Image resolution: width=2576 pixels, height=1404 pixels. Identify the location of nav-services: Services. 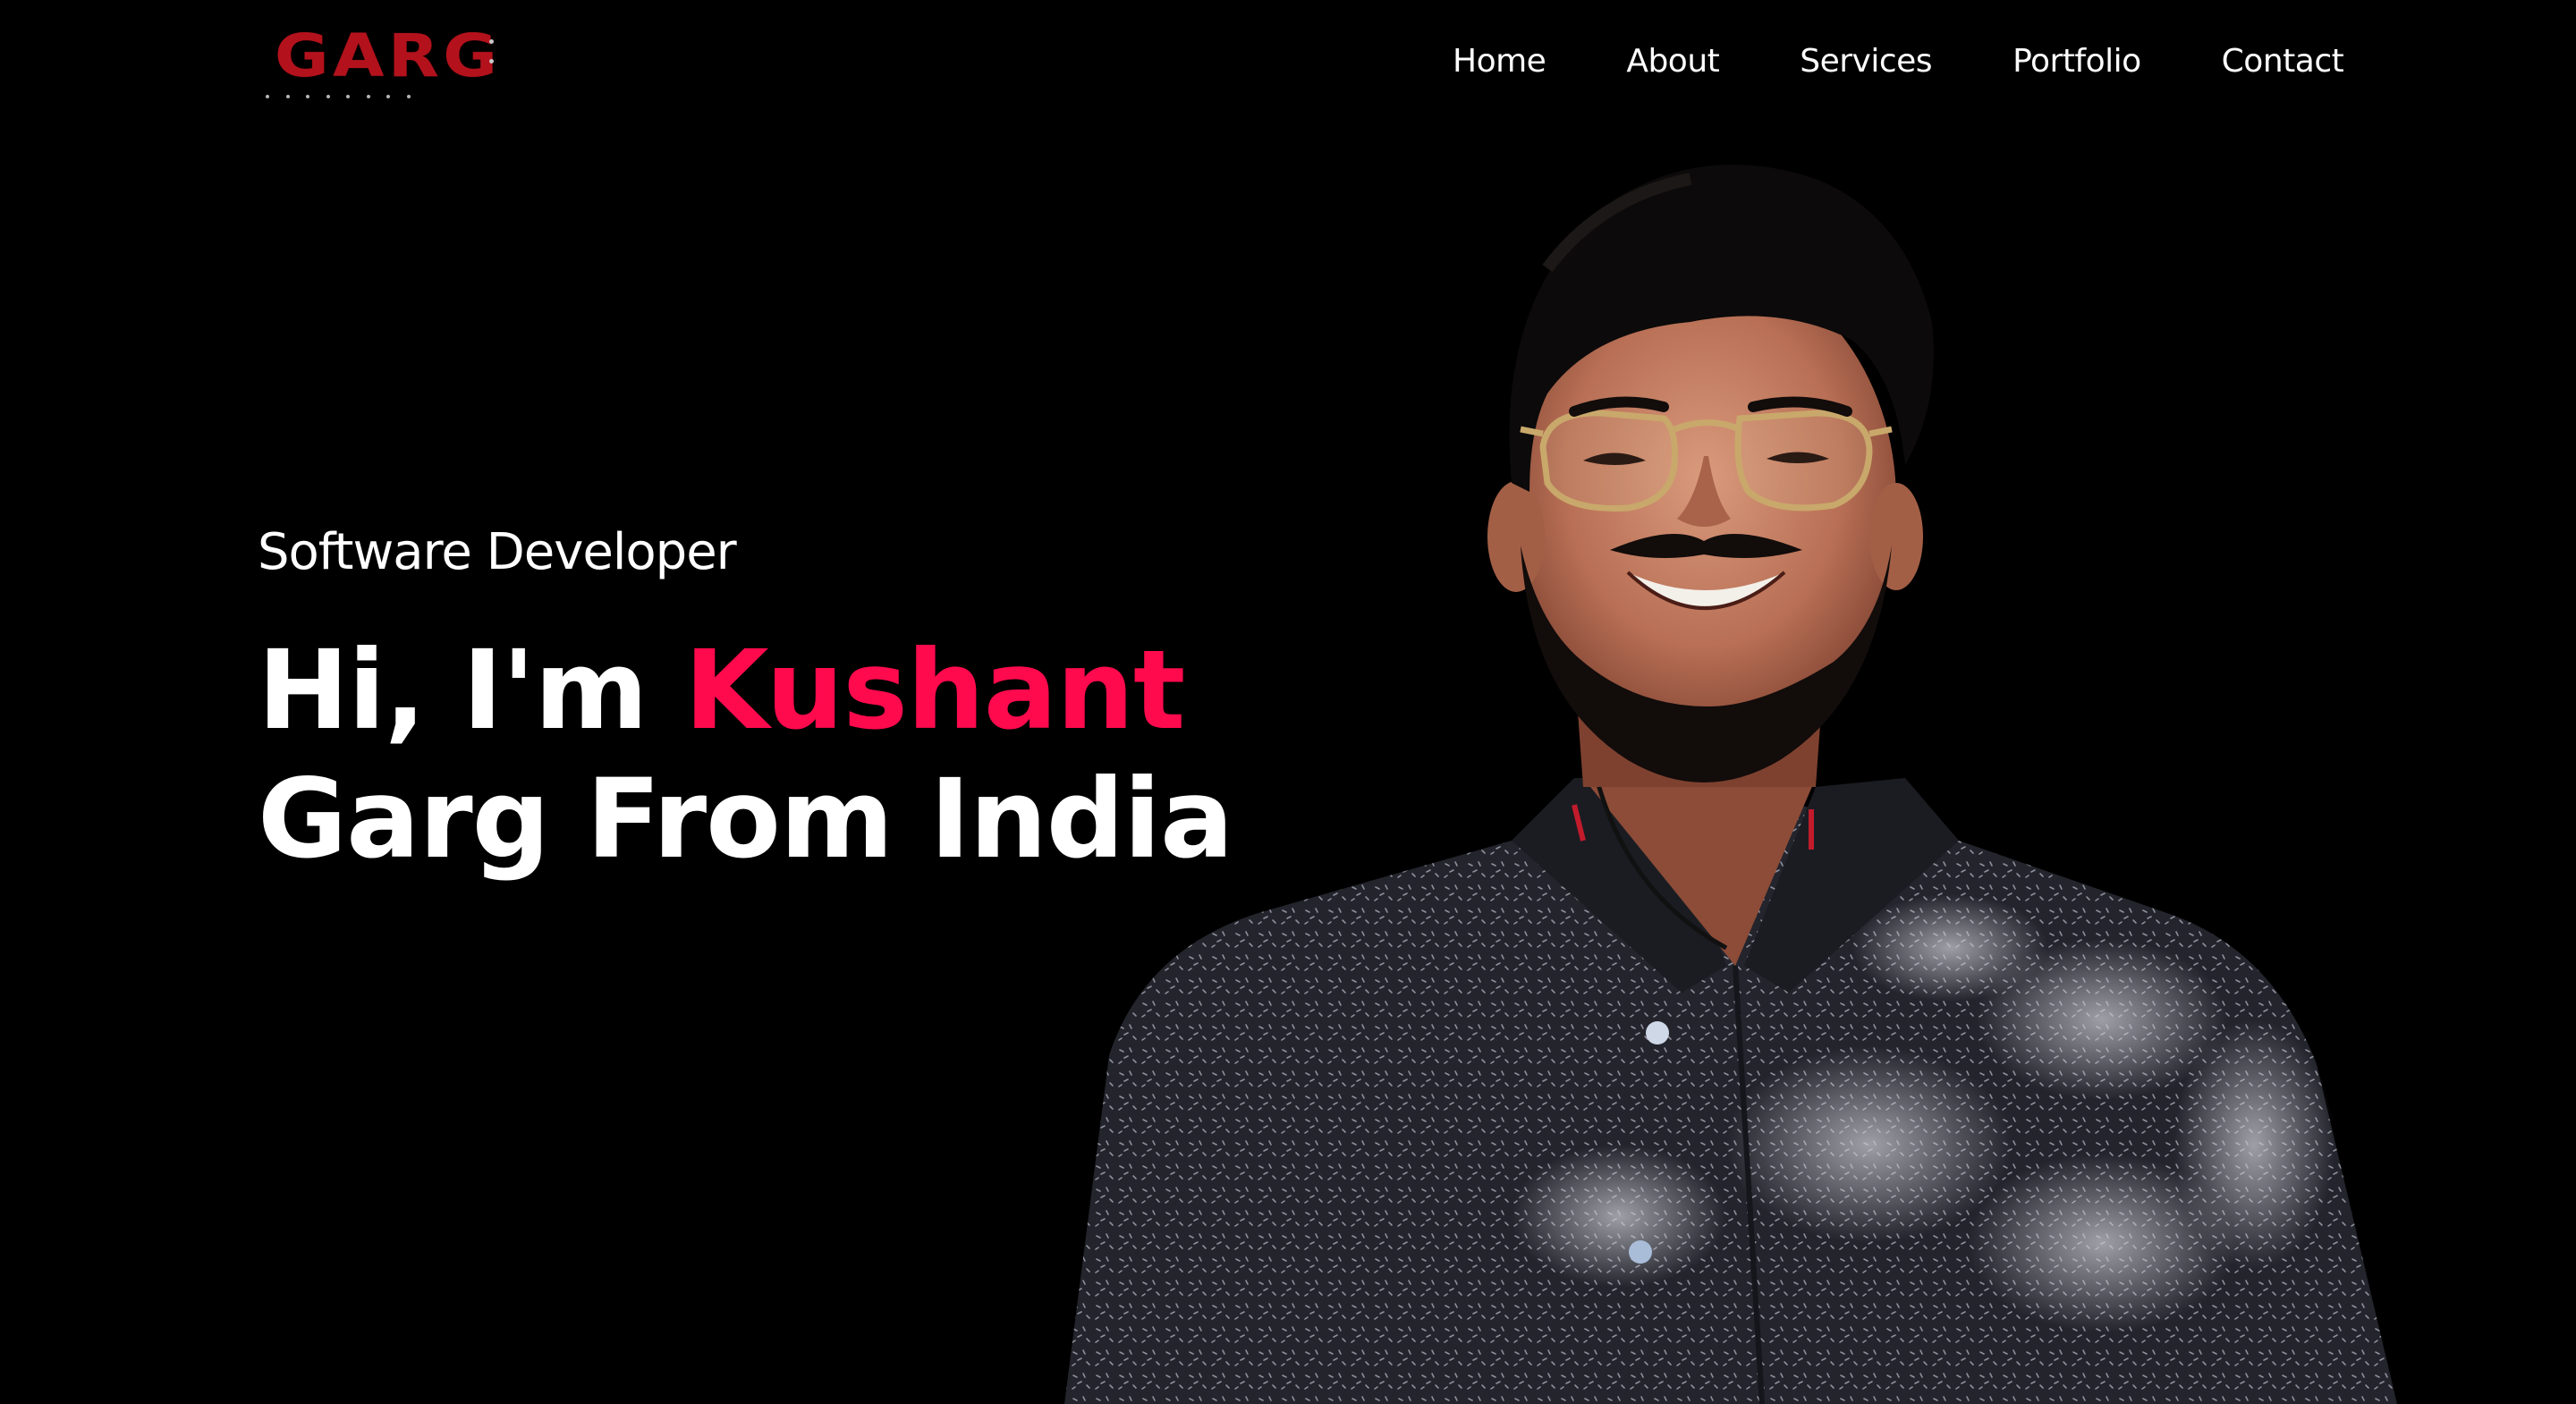
(1866, 62).